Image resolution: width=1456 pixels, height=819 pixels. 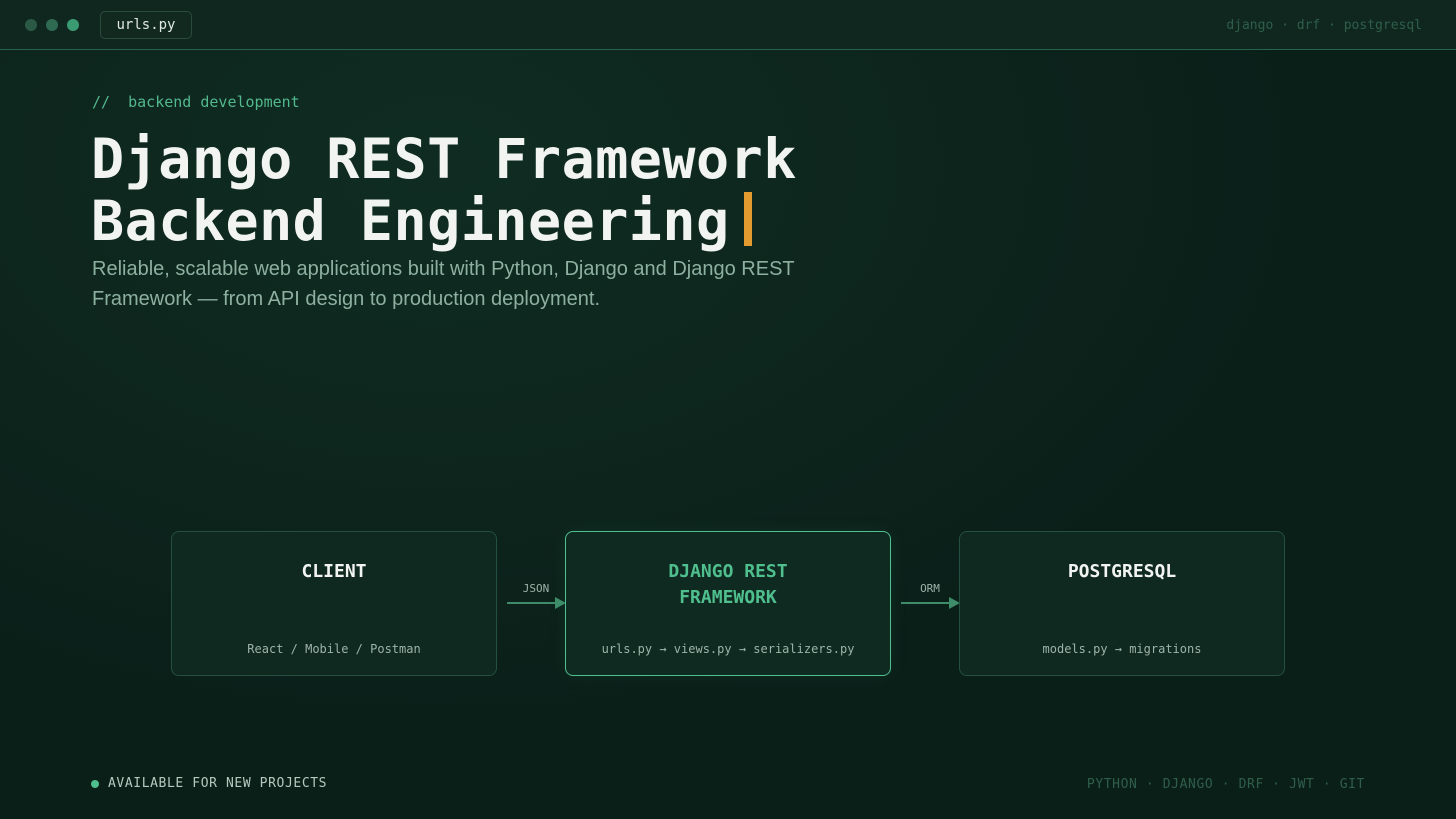 I want to click on window-maximize-dot-icon, so click(x=73, y=25).